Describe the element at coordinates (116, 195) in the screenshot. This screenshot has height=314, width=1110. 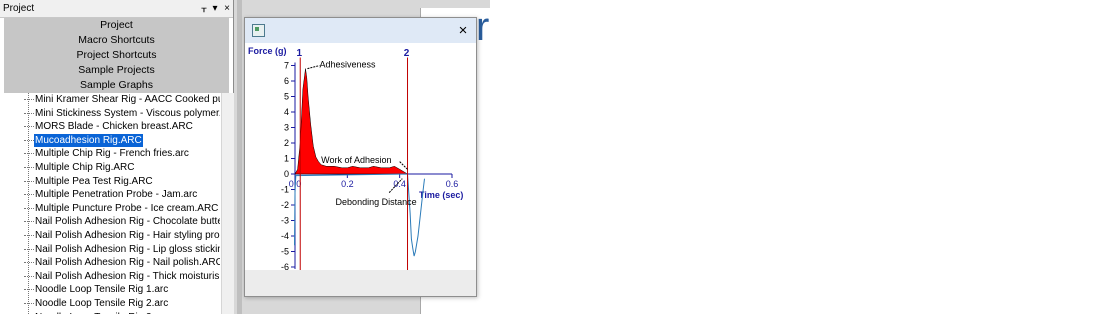
I see `tree-item-label: Multiple Penetration Probe - Jam.arc` at that location.